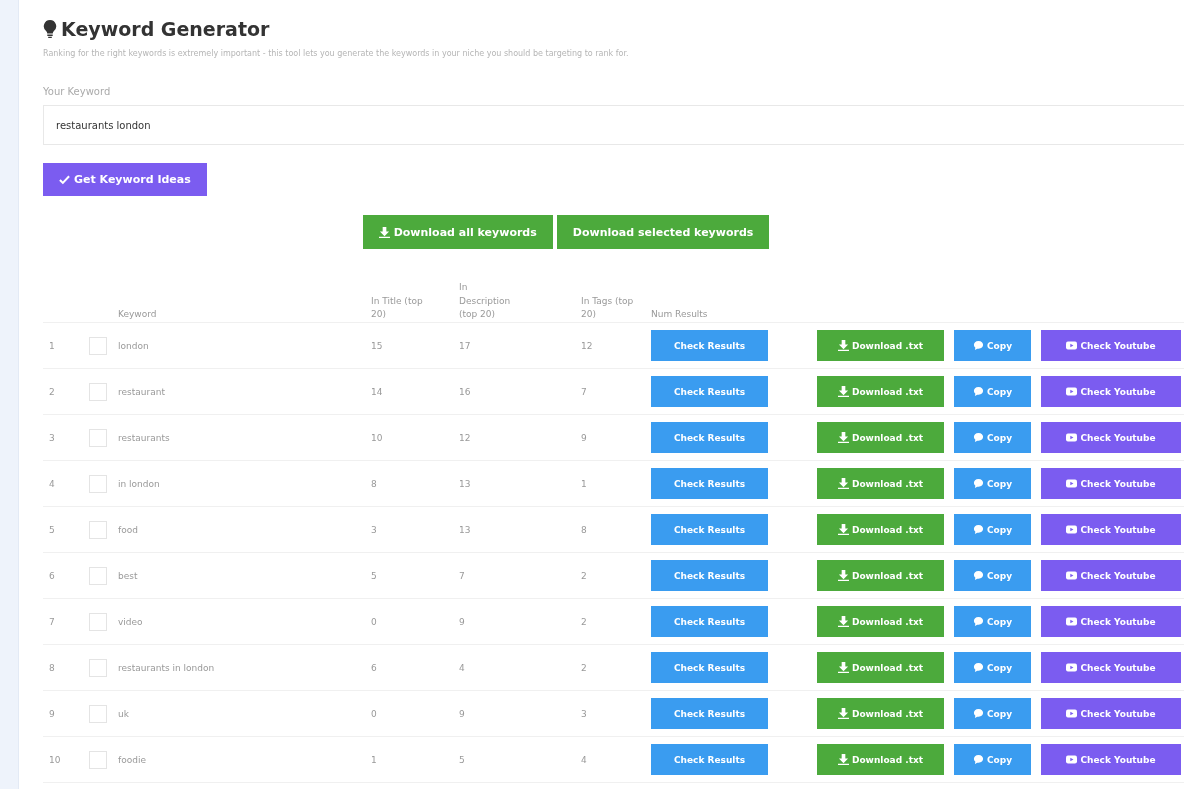 This screenshot has width=1184, height=789. What do you see at coordinates (465, 345) in the screenshot?
I see `table-cell-text: 17` at bounding box center [465, 345].